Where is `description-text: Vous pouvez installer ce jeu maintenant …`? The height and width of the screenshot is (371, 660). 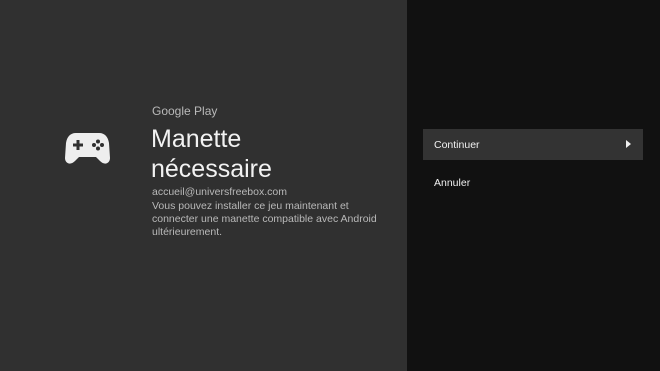 description-text: Vous pouvez installer ce jeu maintenant … is located at coordinates (264, 219).